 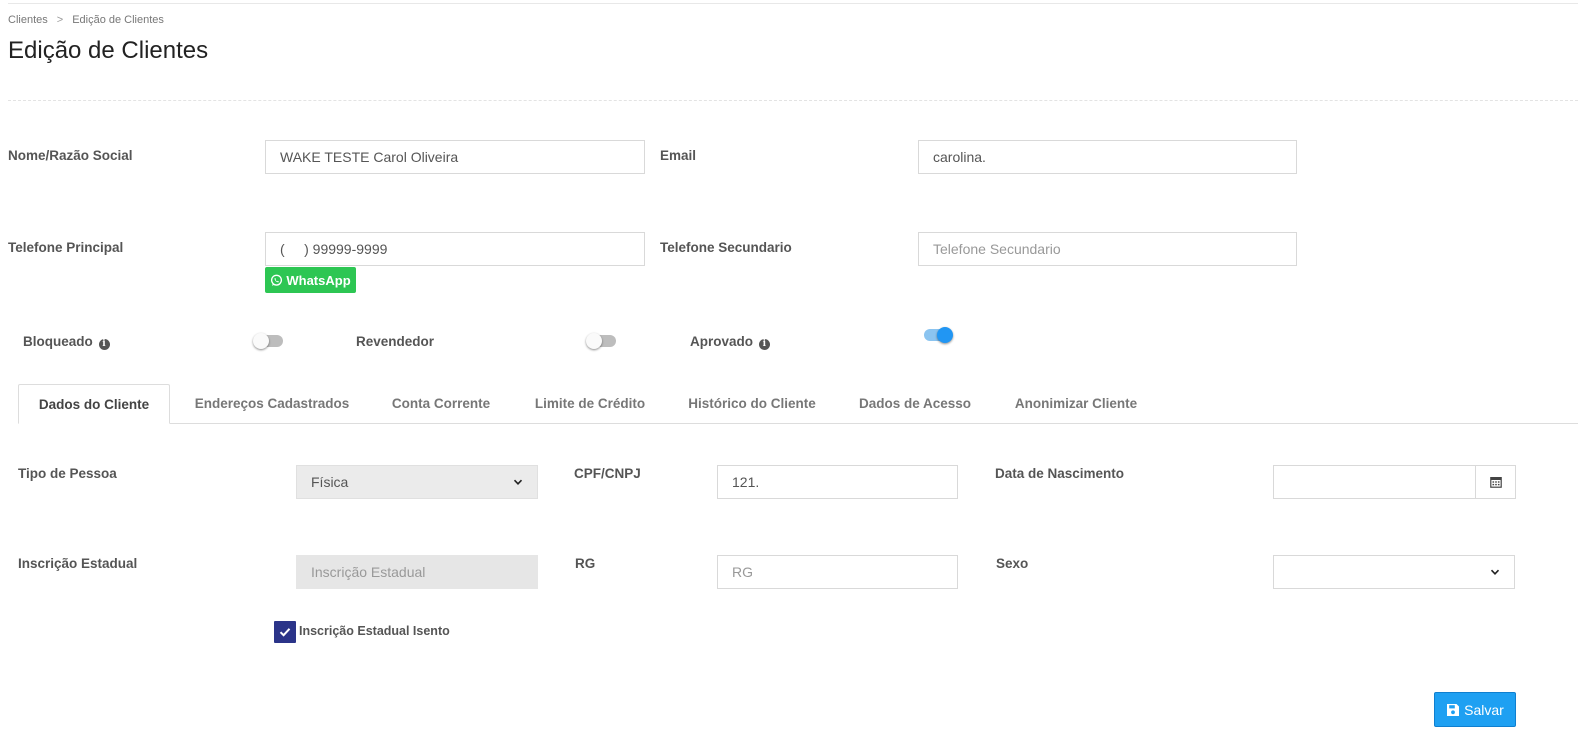 I want to click on tipo-pessoa-label: Tipo de Pessoa, so click(x=67, y=473).